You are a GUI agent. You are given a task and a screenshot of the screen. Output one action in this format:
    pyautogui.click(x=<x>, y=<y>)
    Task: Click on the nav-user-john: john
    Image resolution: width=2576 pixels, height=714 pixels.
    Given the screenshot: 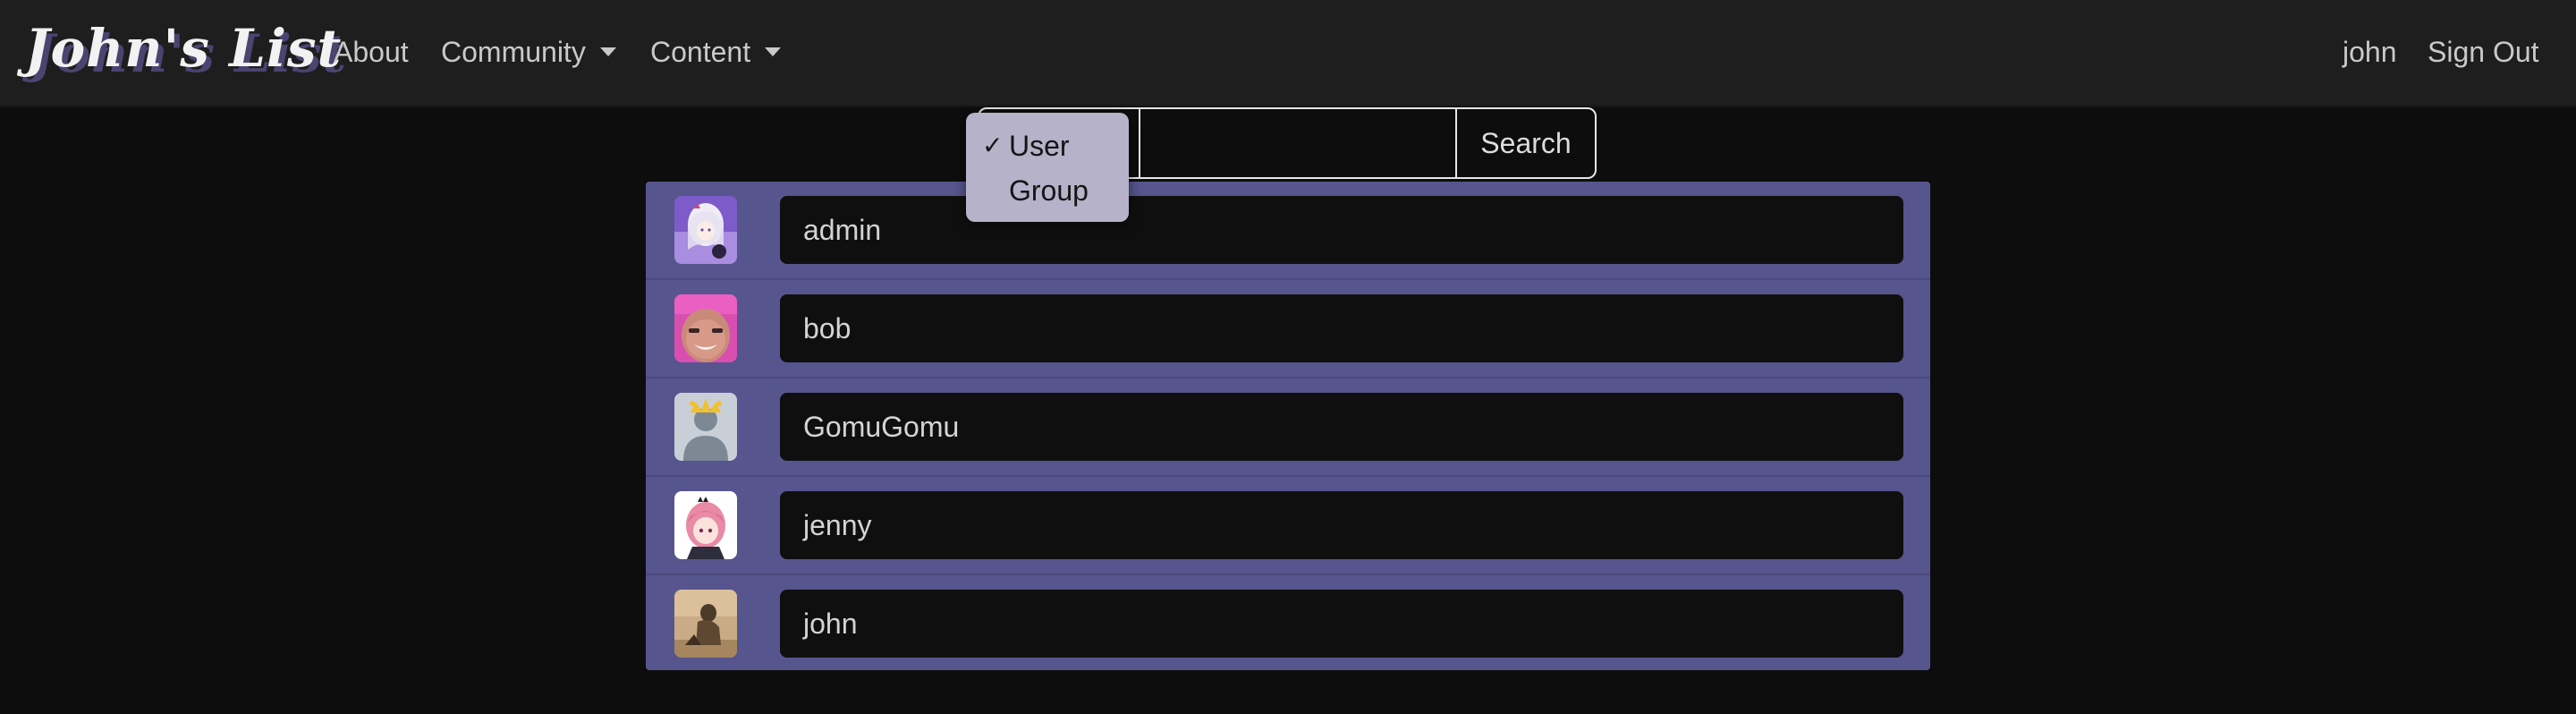 What is the action you would take?
    pyautogui.click(x=2370, y=52)
    